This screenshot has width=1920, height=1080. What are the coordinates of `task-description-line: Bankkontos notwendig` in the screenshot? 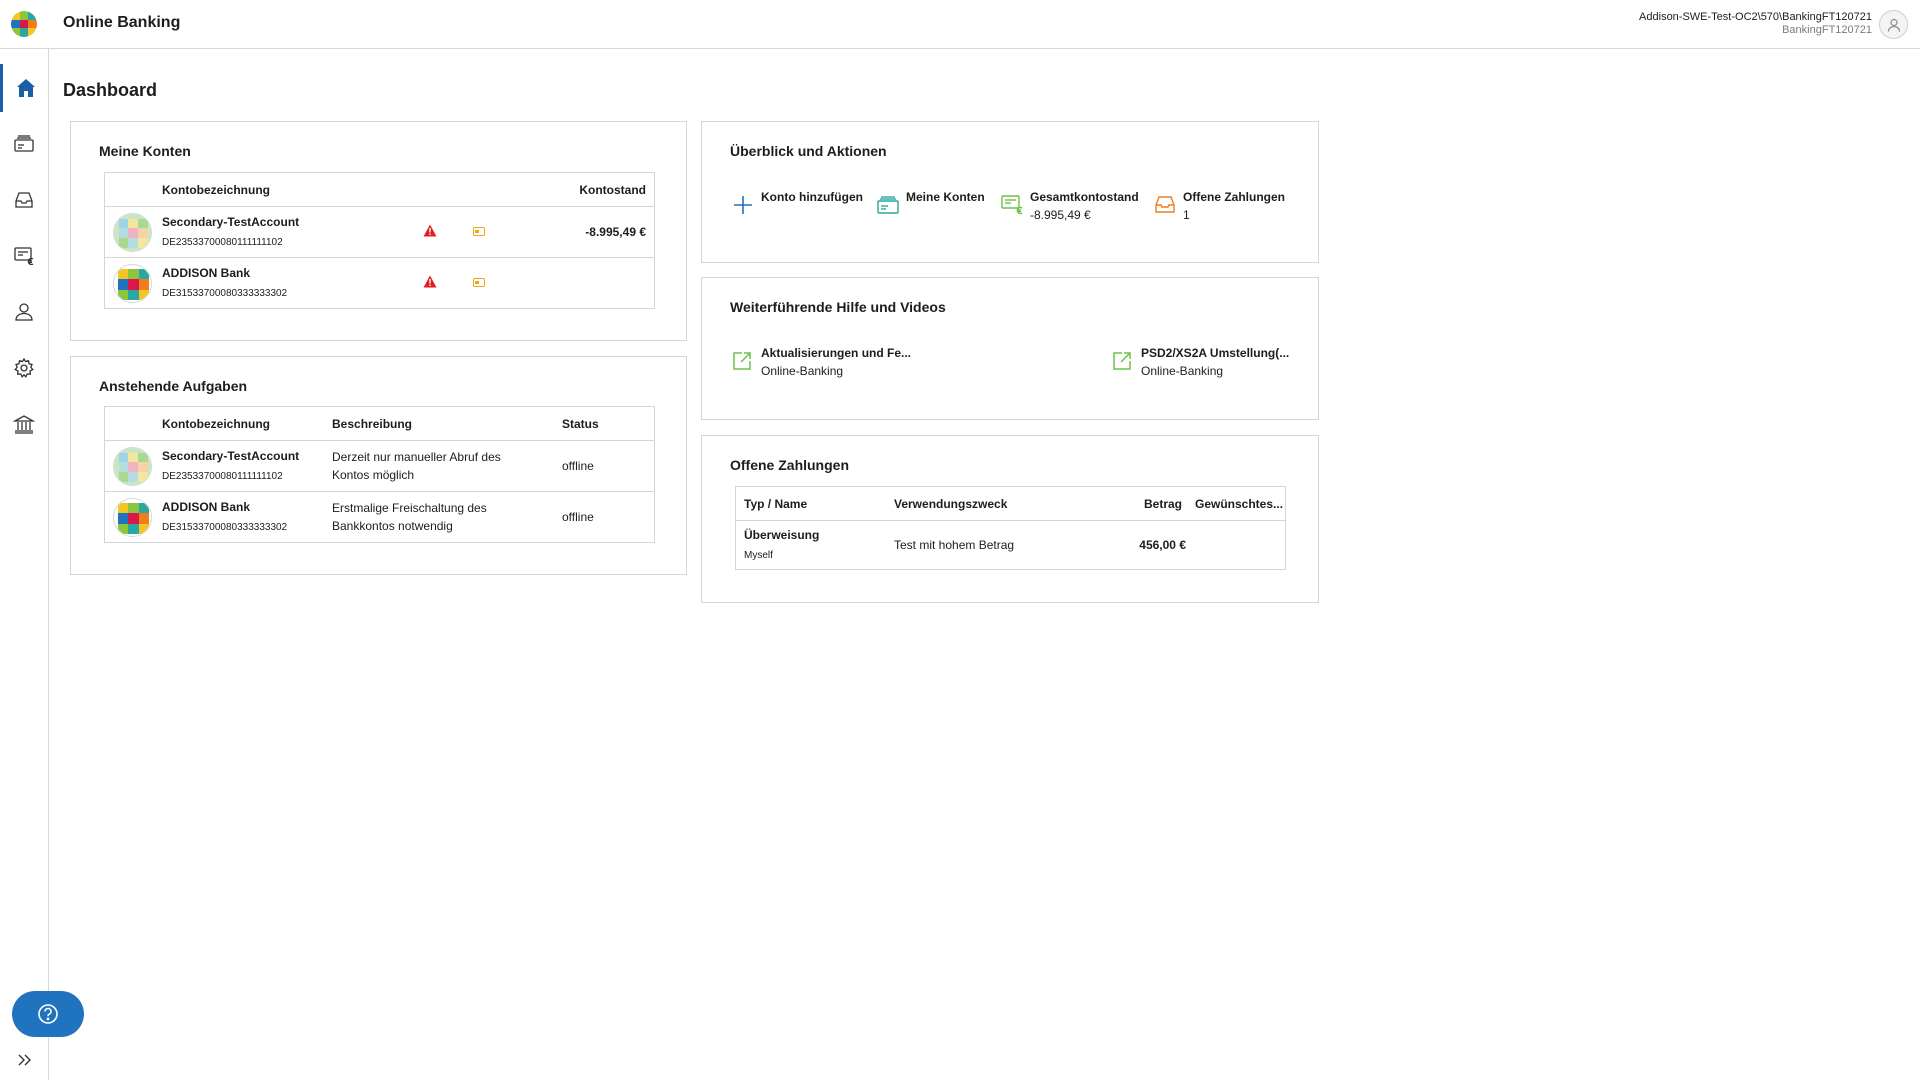 It's located at (392, 526).